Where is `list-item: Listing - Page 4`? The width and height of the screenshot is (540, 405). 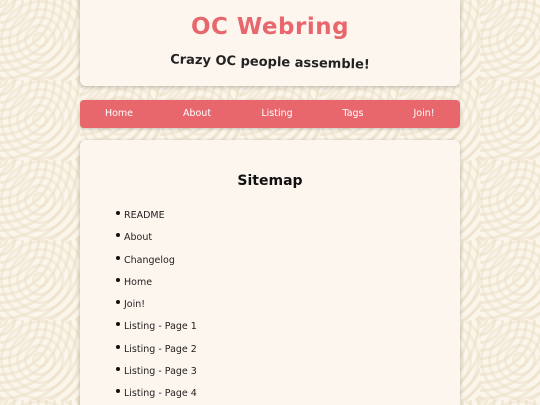 list-item: Listing - Page 4 is located at coordinates (156, 394).